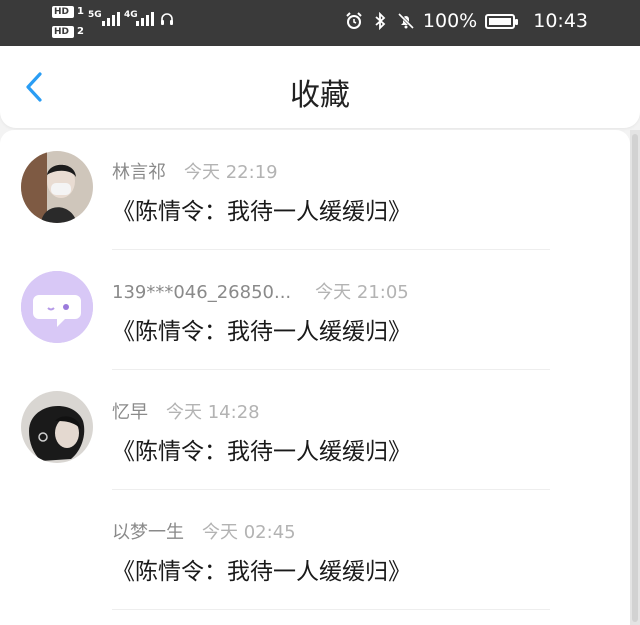 This screenshot has height=625, width=640. Describe the element at coordinates (167, 19) in the screenshot. I see `headset-icon` at that location.